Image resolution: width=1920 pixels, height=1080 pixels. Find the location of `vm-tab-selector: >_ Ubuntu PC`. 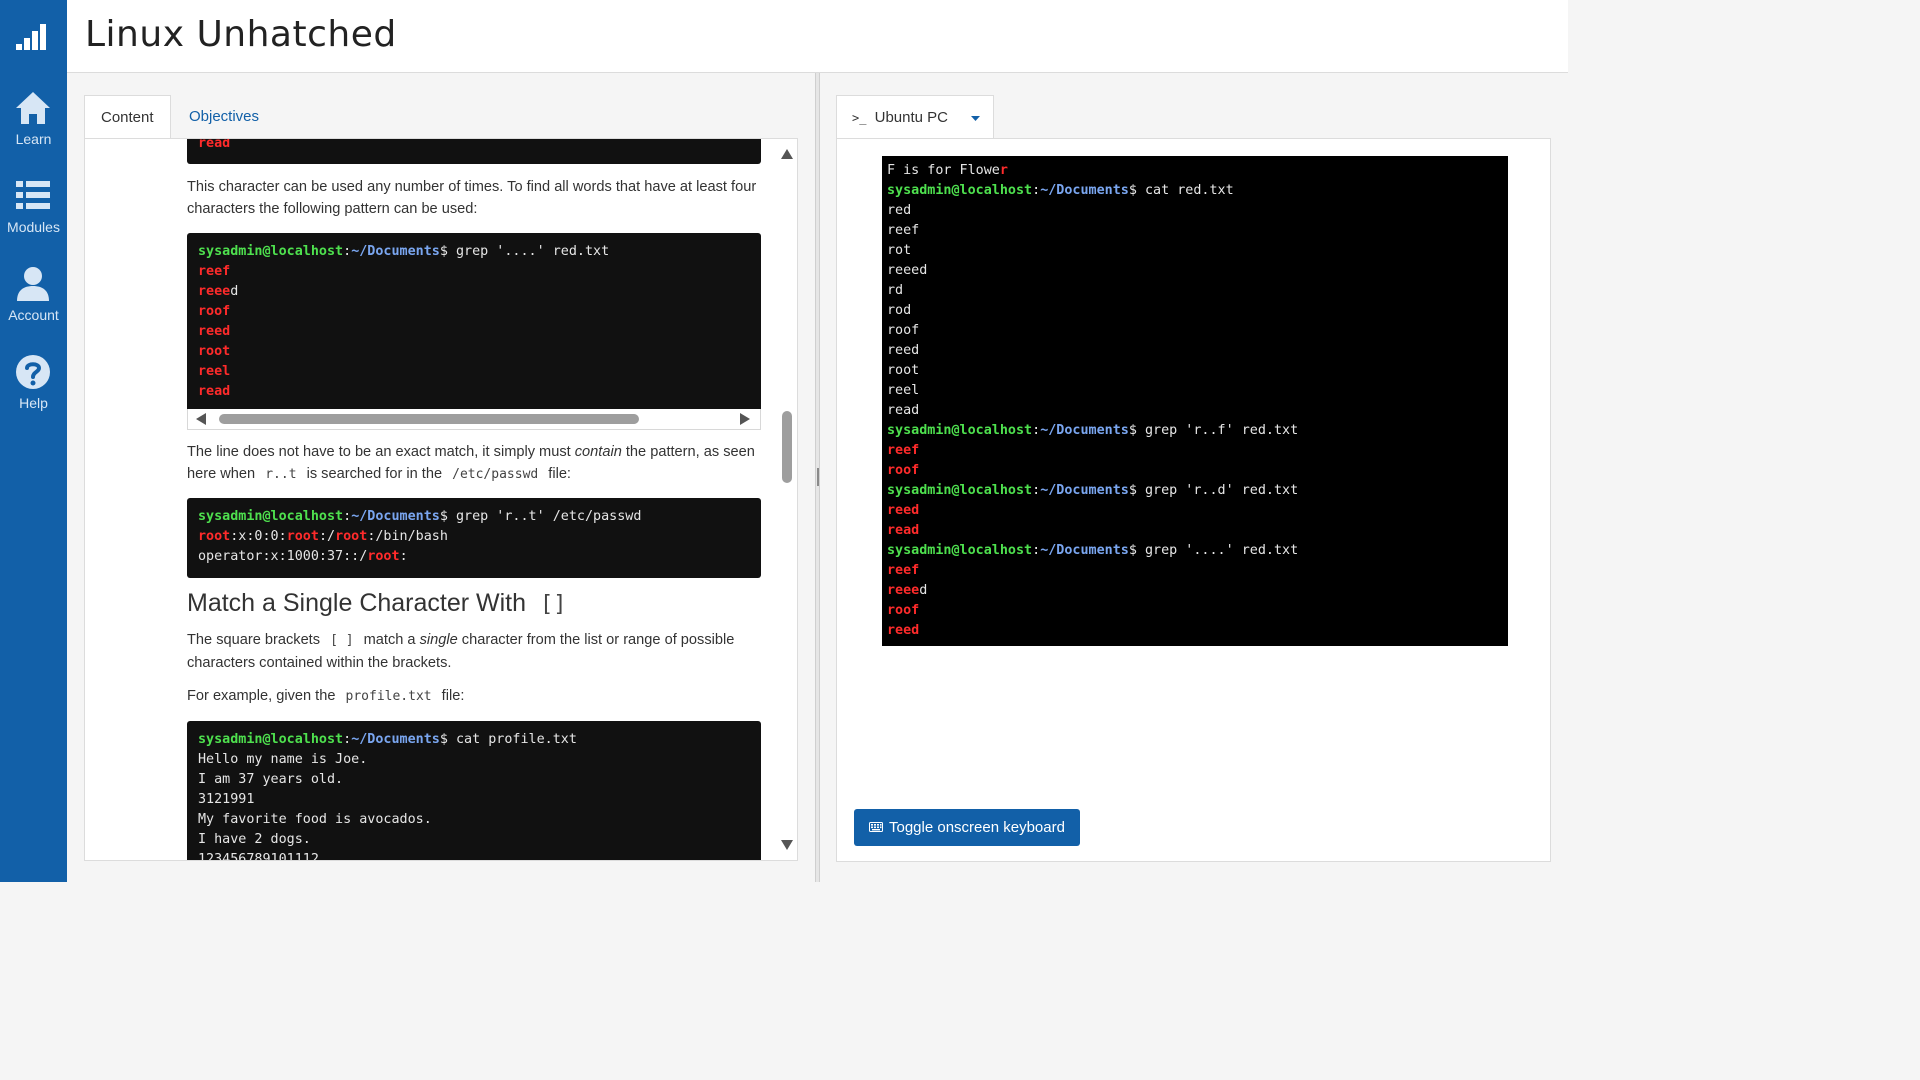

vm-tab-selector: >_ Ubuntu PC is located at coordinates (915, 117).